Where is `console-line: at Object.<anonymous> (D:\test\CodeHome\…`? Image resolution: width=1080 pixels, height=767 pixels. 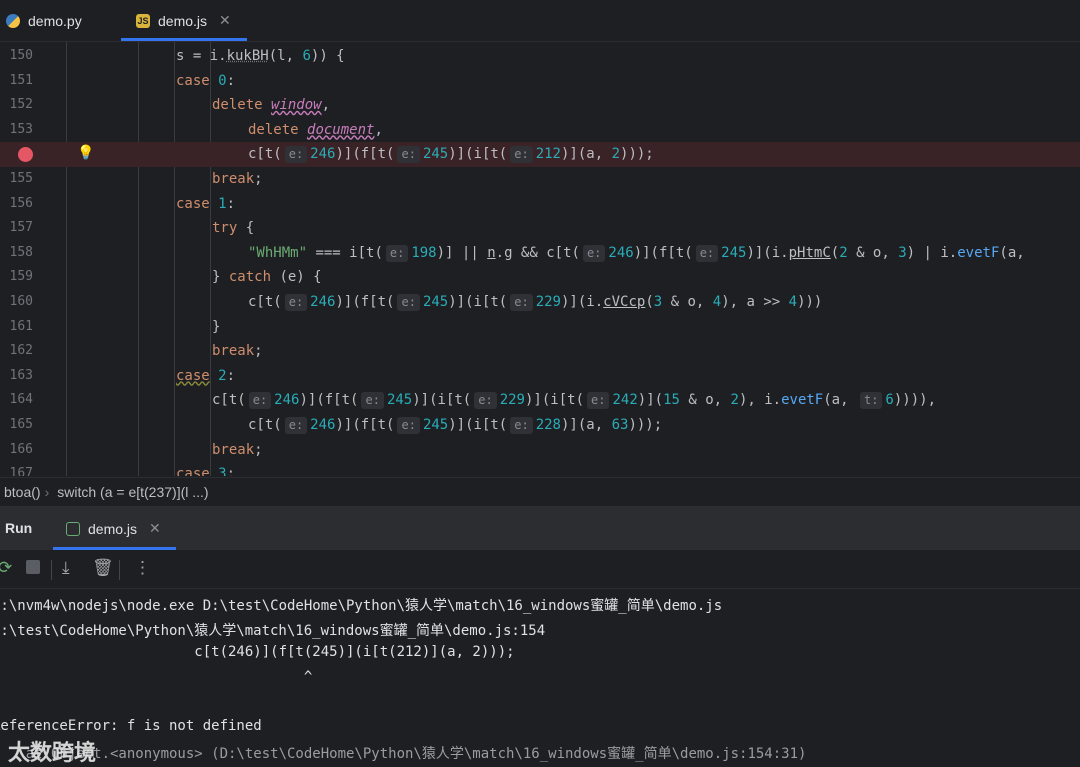 console-line: at Object.<anonymous> (D:\test\CodeHome\… is located at coordinates (403, 753).